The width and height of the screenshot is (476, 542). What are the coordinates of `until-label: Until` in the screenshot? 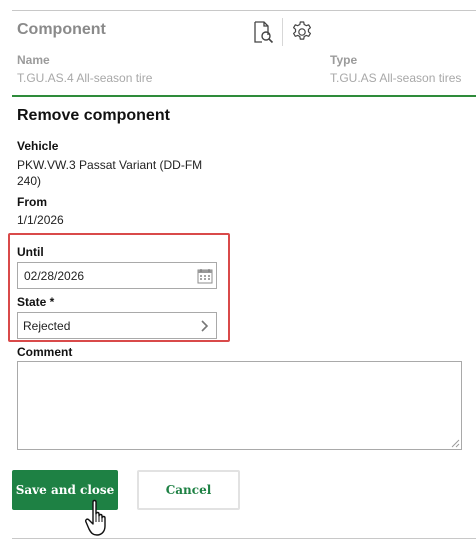 It's located at (30, 252).